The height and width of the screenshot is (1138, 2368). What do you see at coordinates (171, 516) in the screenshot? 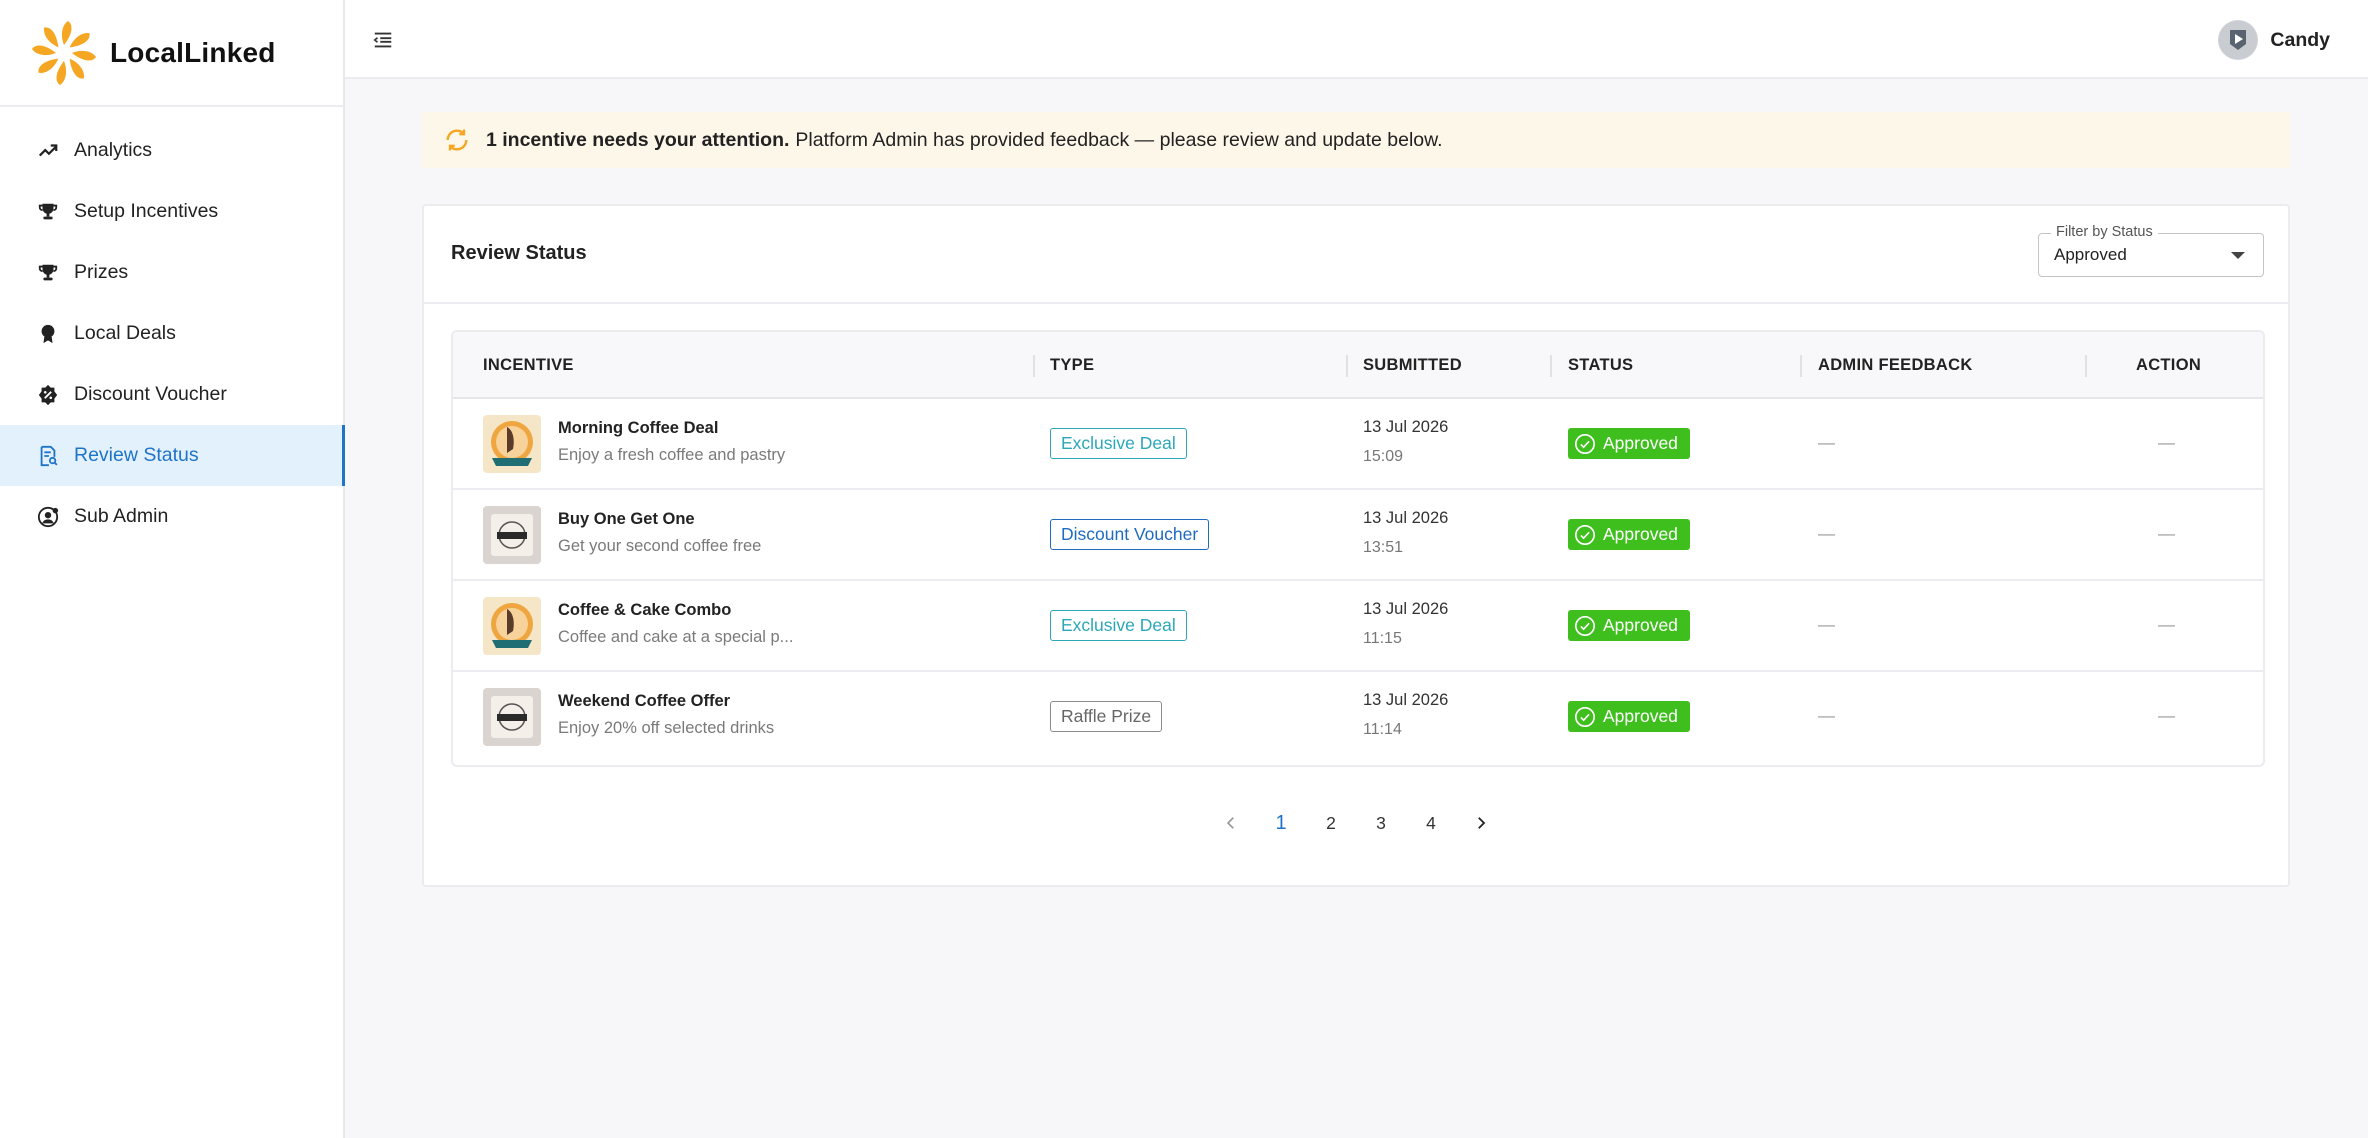
I see `sidebar-item-sub-admin: Sub Admin` at bounding box center [171, 516].